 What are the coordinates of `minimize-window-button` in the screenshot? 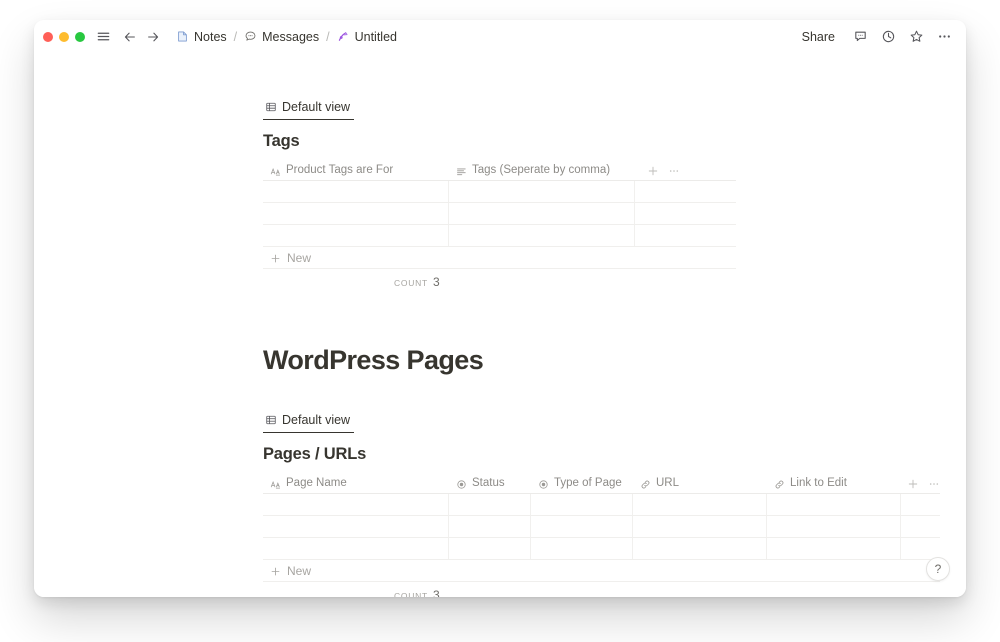 It's located at (64, 36).